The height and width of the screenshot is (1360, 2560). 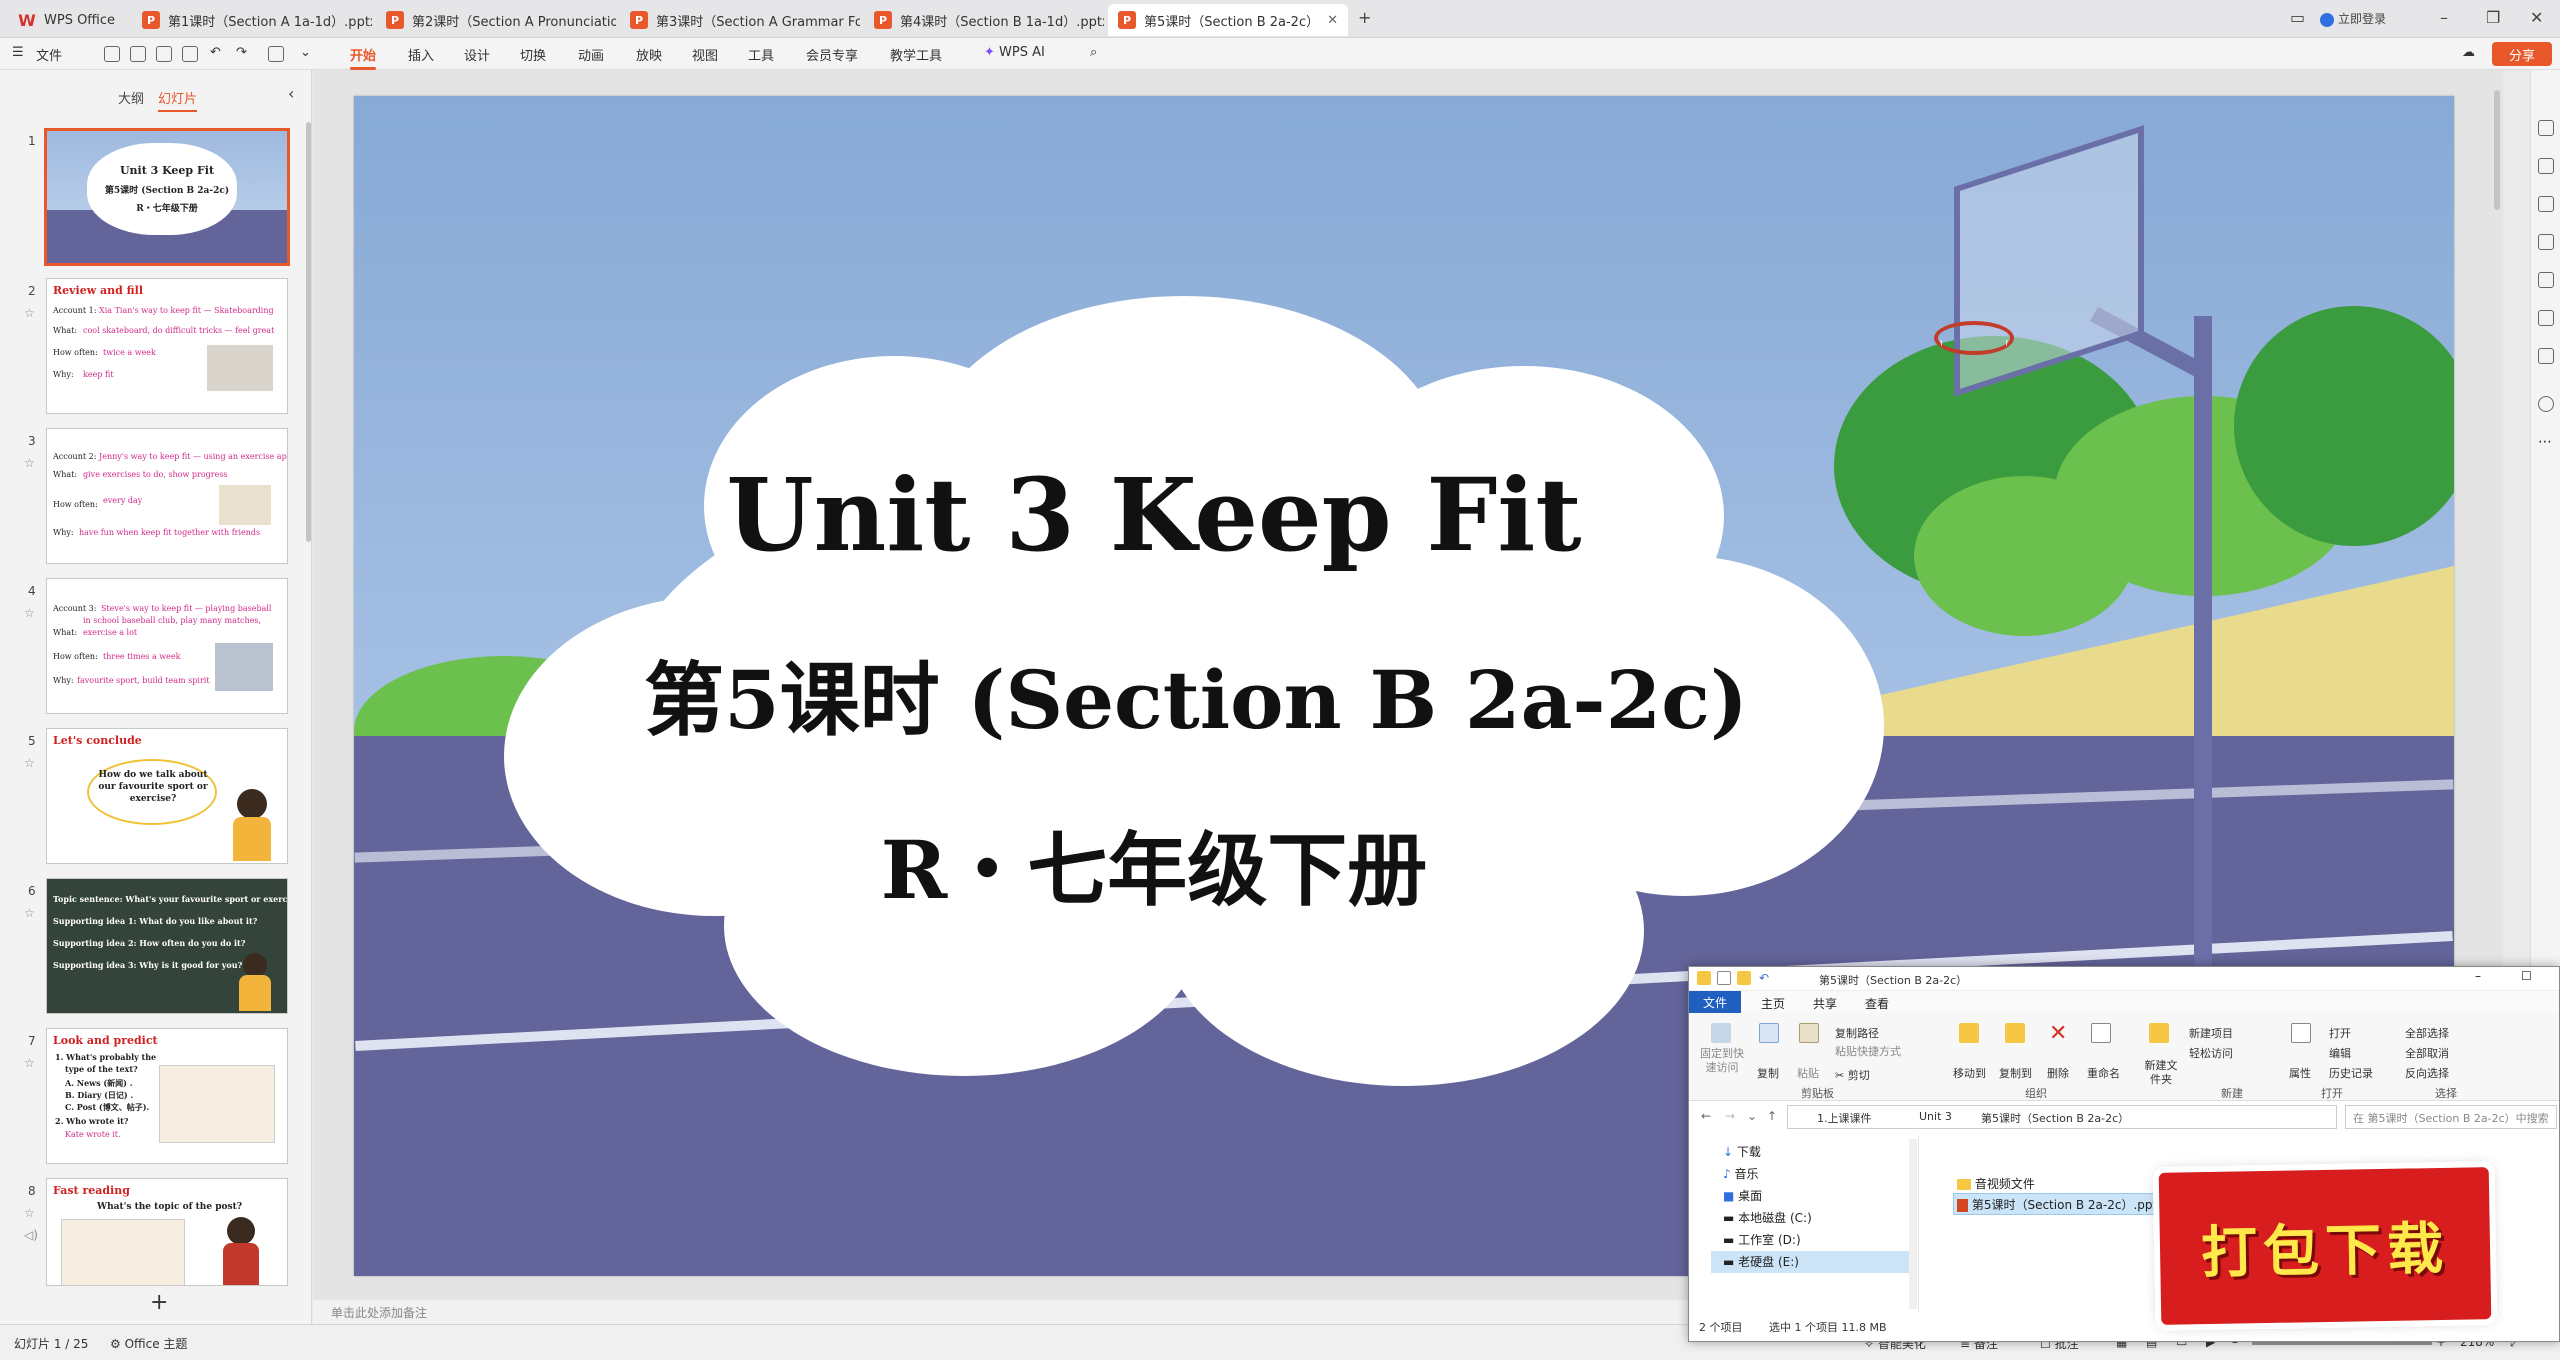 What do you see at coordinates (1741, 1173) in the screenshot?
I see `nav-item-music: ♪ 音乐` at bounding box center [1741, 1173].